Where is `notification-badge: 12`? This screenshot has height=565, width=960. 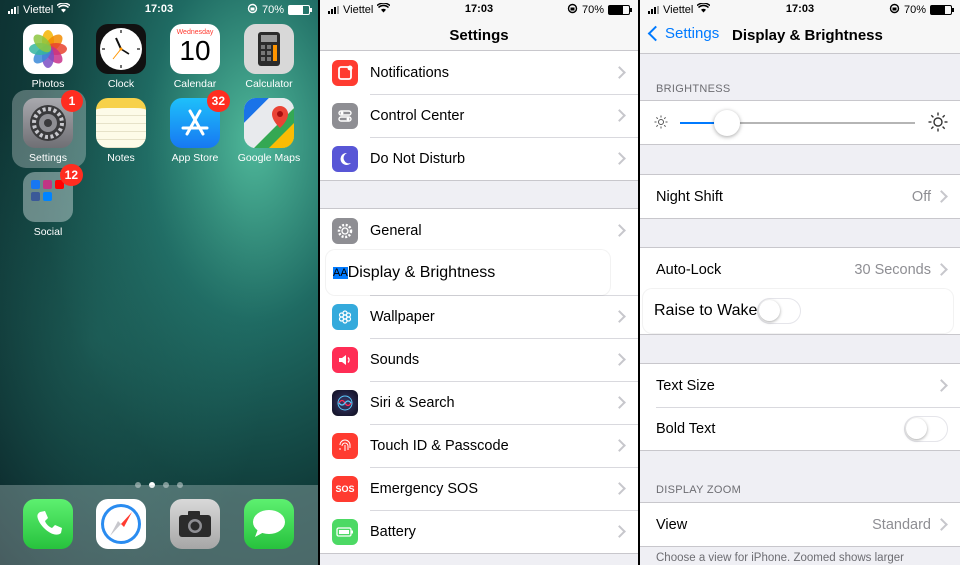
notification-badge: 12 is located at coordinates (71, 175).